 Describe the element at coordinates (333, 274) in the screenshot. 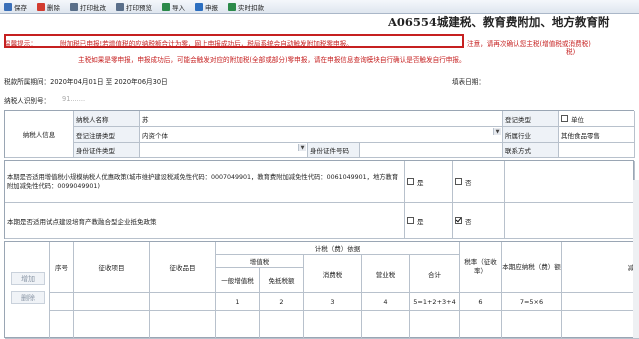

I see `consumption-header: 消费税` at that location.